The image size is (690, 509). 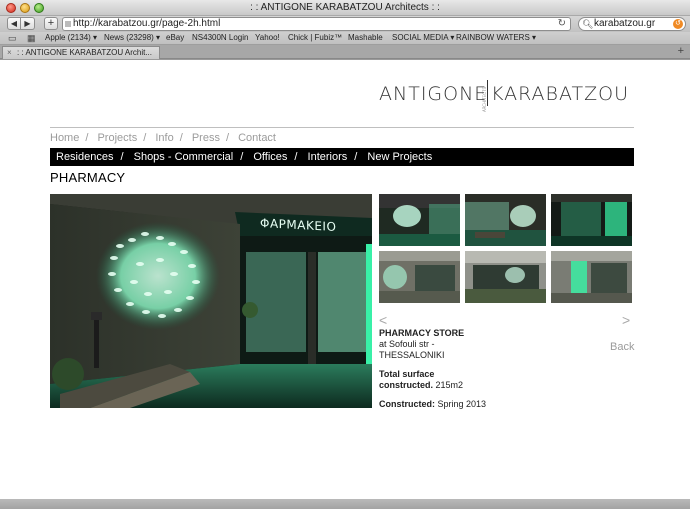 What do you see at coordinates (257, 138) in the screenshot?
I see `nav-contact: Contact` at bounding box center [257, 138].